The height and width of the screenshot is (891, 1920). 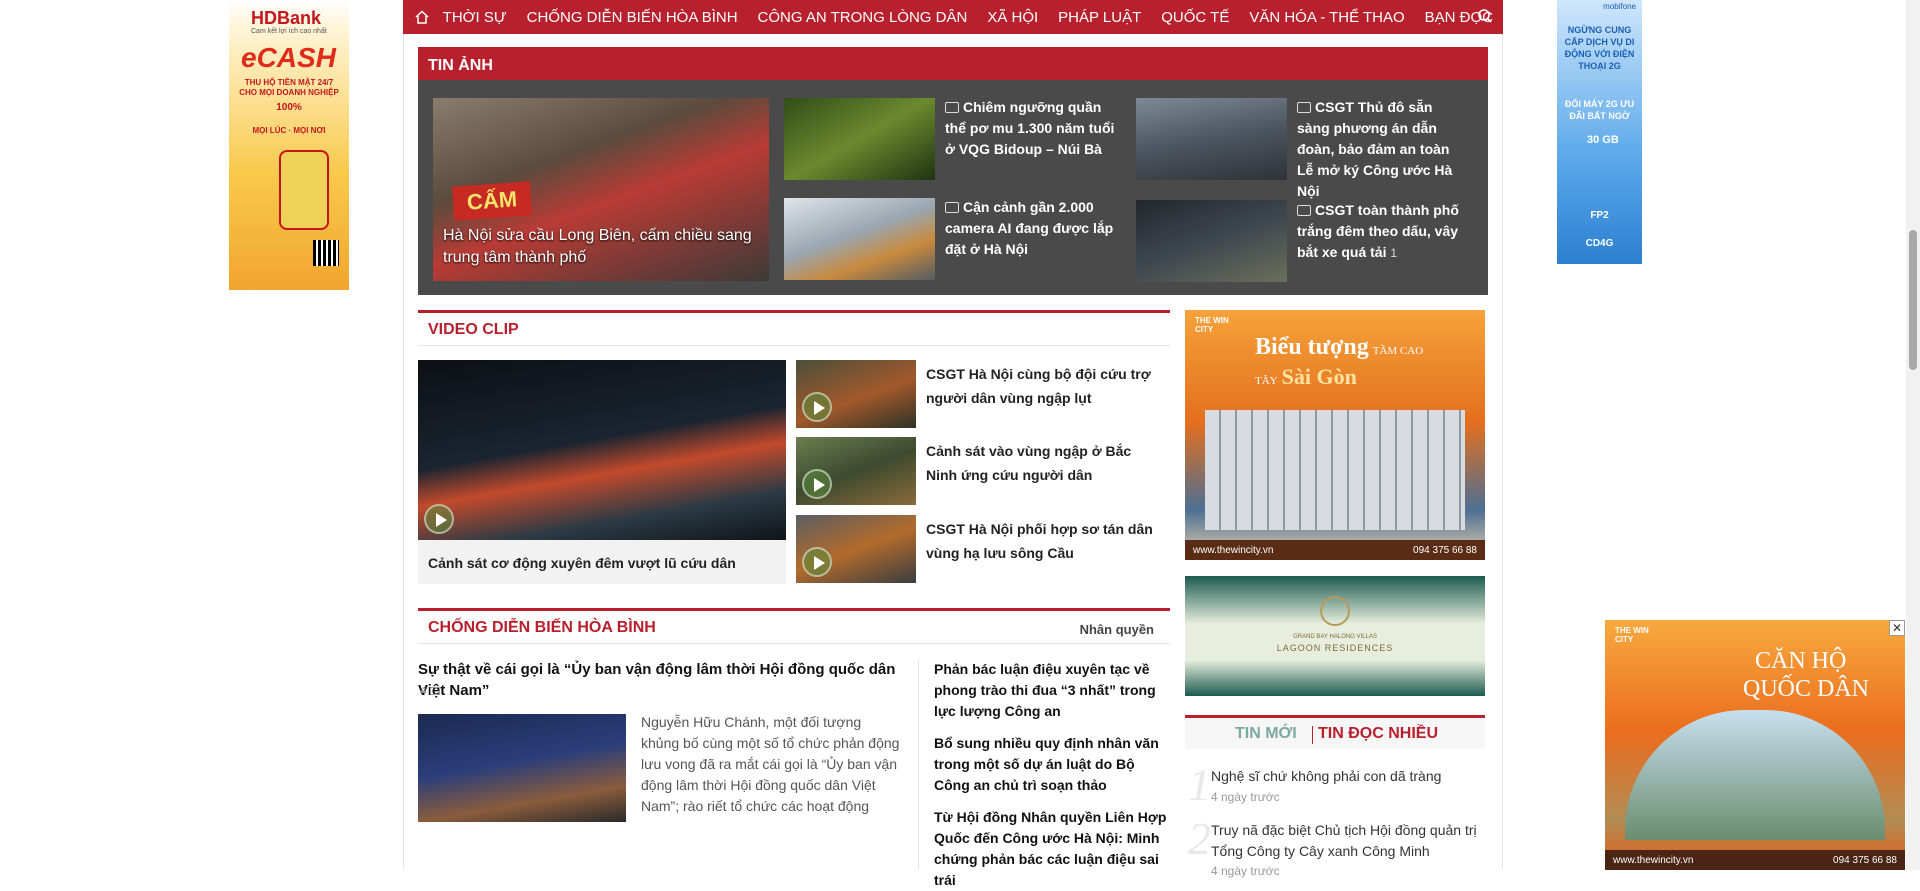 I want to click on comment-count: 1, so click(x=1394, y=253).